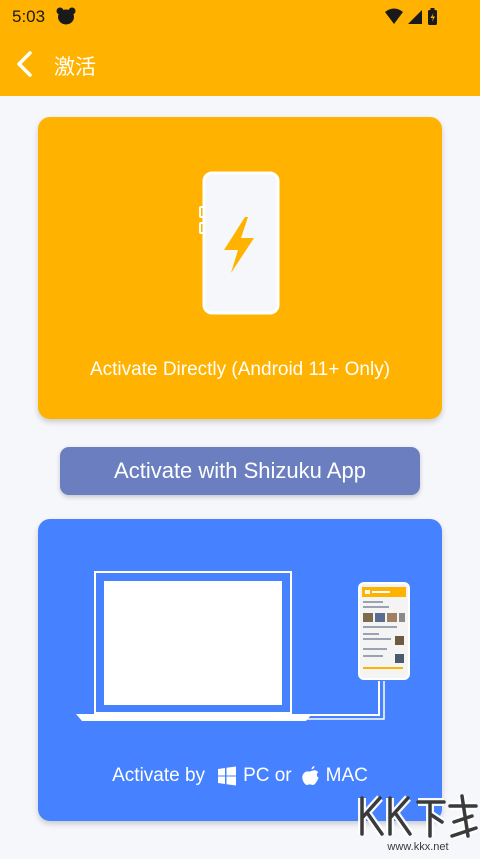 Image resolution: width=480 pixels, height=859 pixels. What do you see at coordinates (419, 823) in the screenshot?
I see `kk-watermark: www.kkx.net` at bounding box center [419, 823].